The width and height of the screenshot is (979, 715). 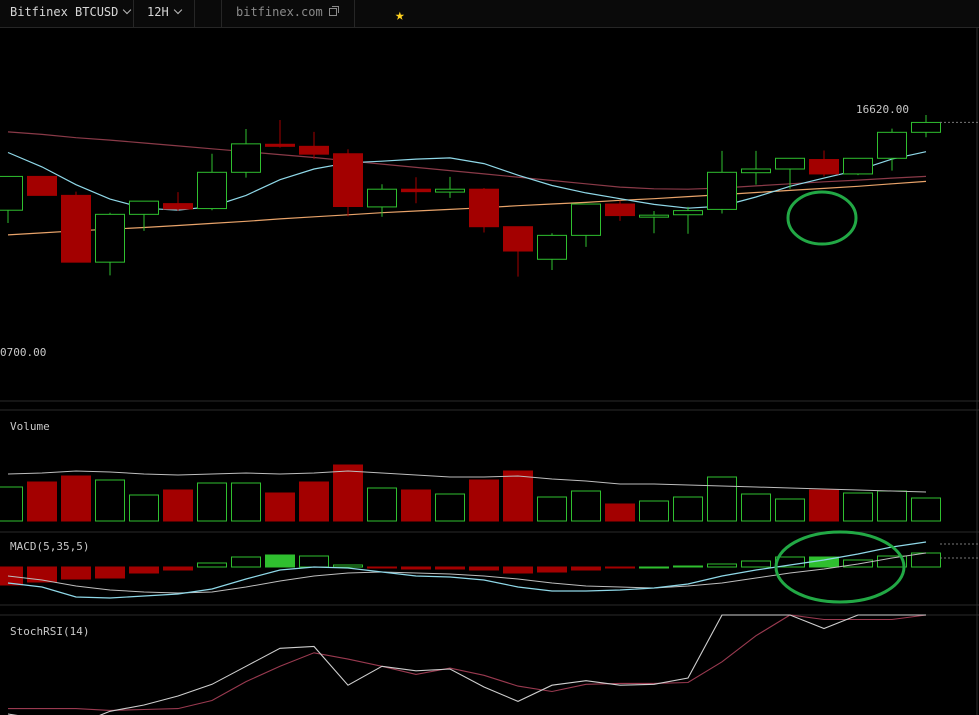 I want to click on star-icon: ★, so click(x=400, y=14).